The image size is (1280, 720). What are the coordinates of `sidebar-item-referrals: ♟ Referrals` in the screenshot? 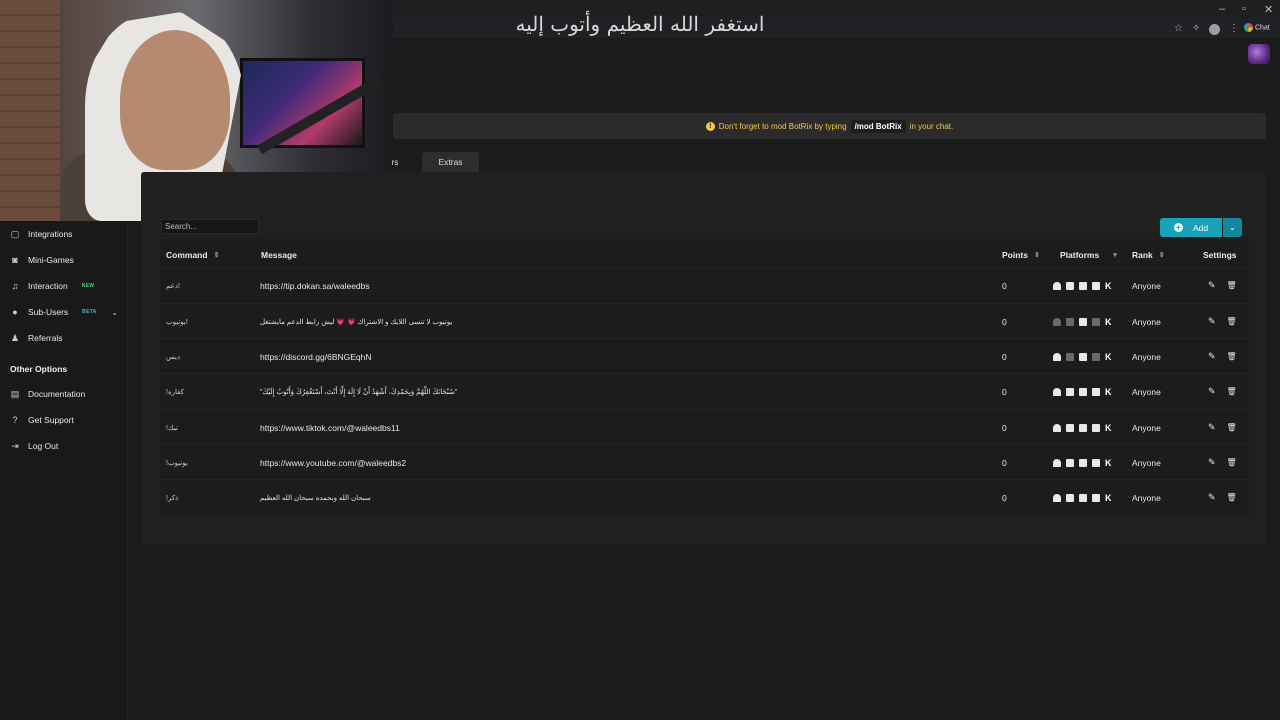 It's located at (66, 338).